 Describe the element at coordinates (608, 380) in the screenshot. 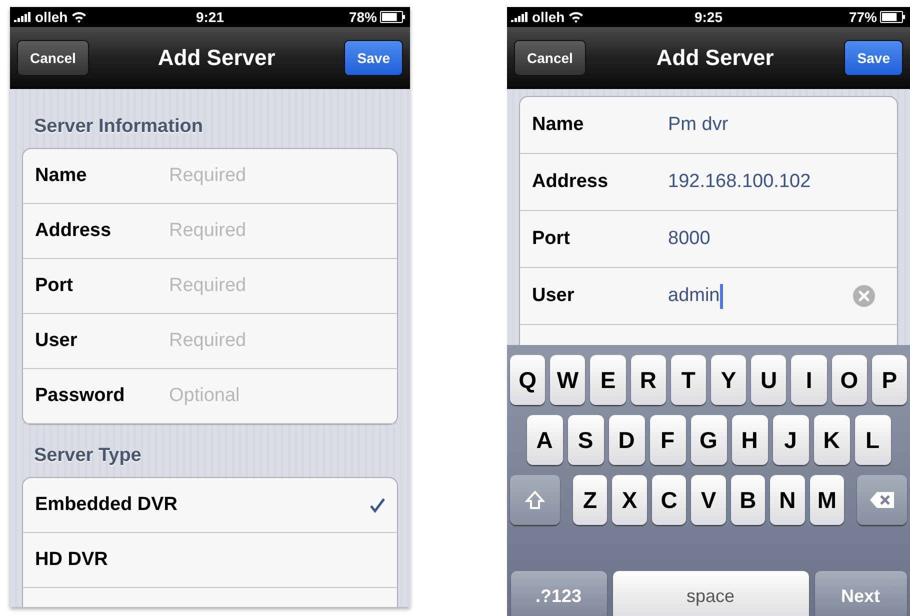

I see `keyboard-key: E` at that location.